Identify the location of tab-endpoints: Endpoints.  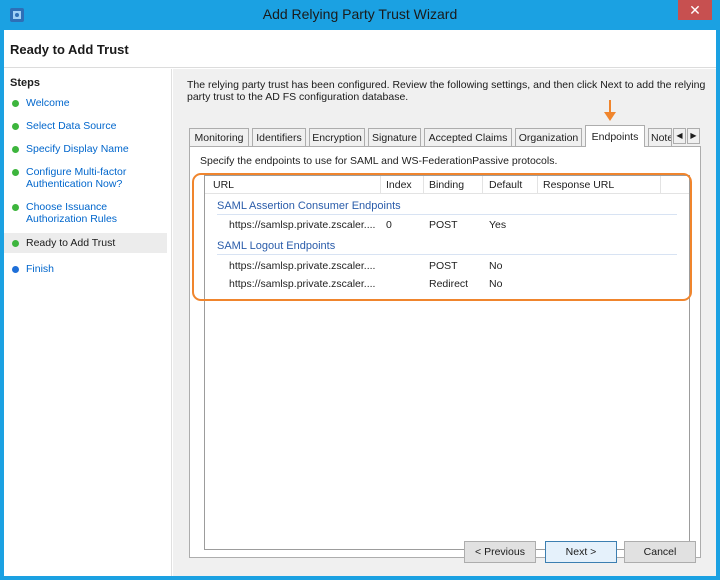
(615, 136).